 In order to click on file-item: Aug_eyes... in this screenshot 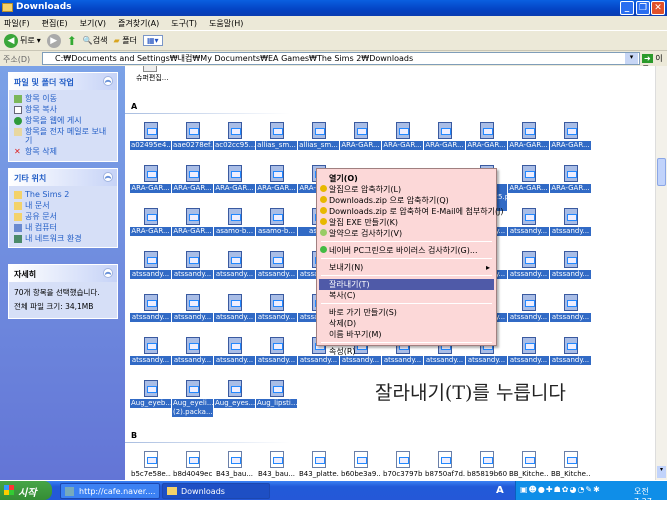, I will do `click(234, 394)`.